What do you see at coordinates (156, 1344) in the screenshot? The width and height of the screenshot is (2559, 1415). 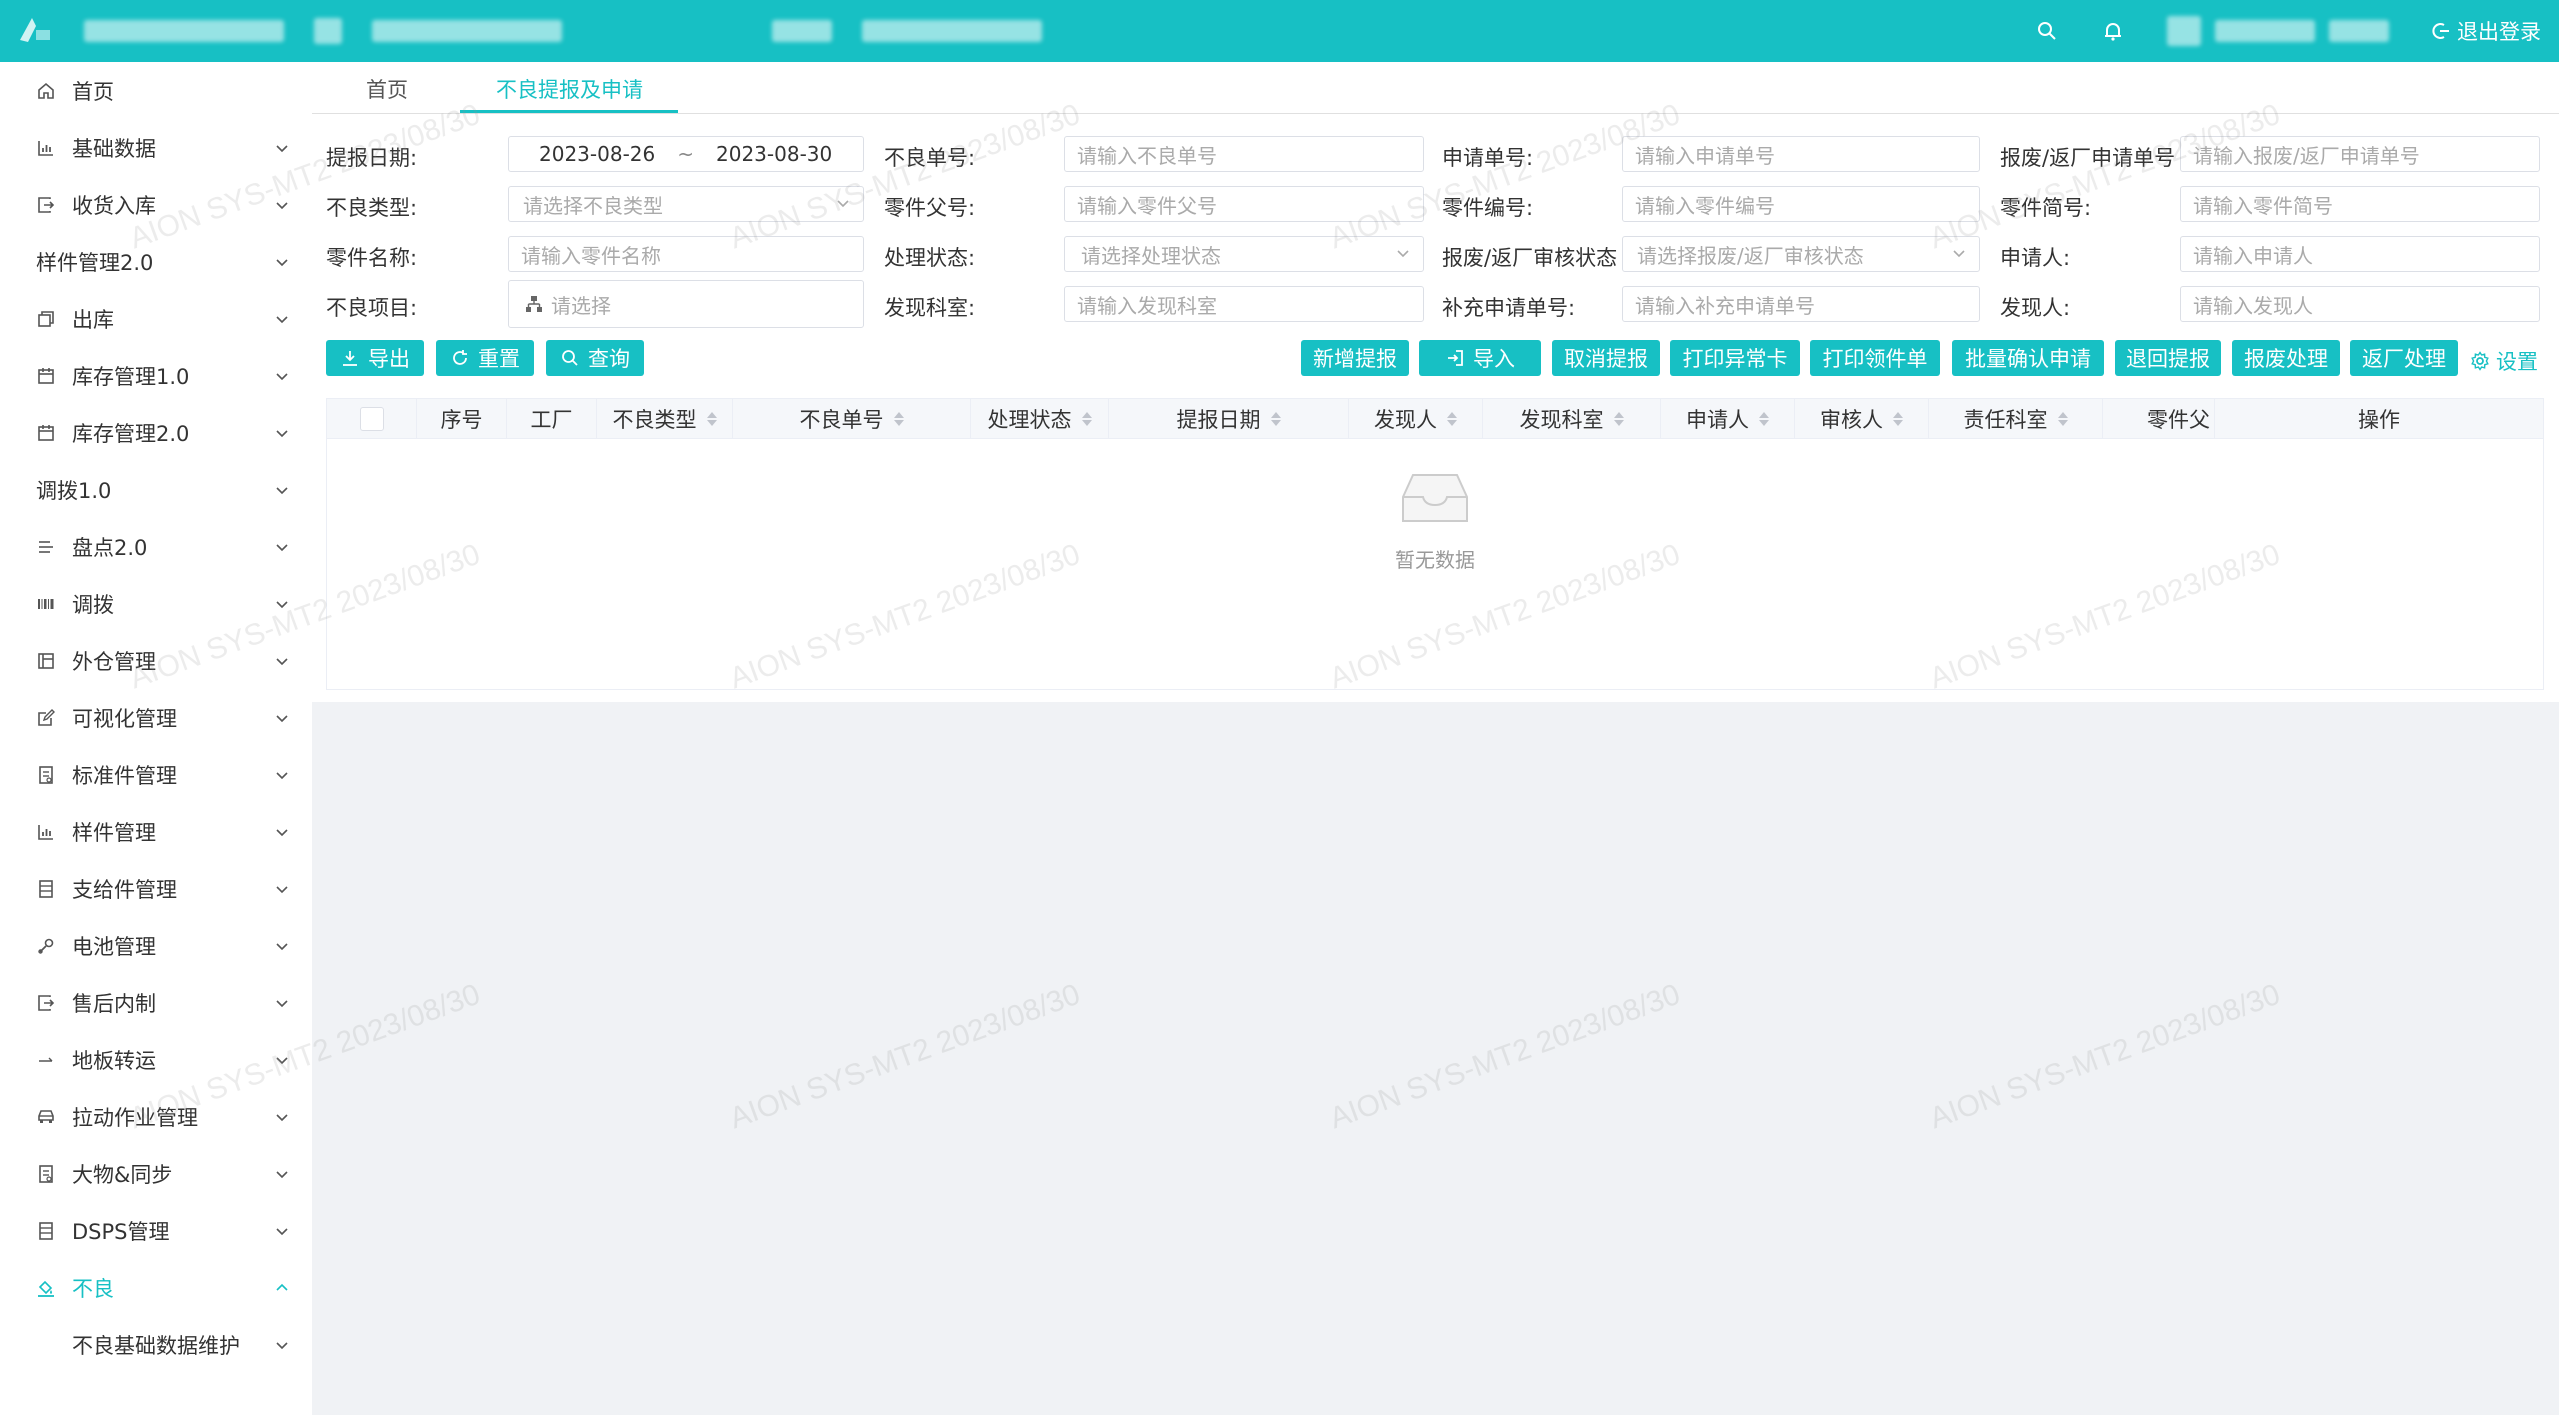 I see `sidebar-item: 不良基础数据维护` at bounding box center [156, 1344].